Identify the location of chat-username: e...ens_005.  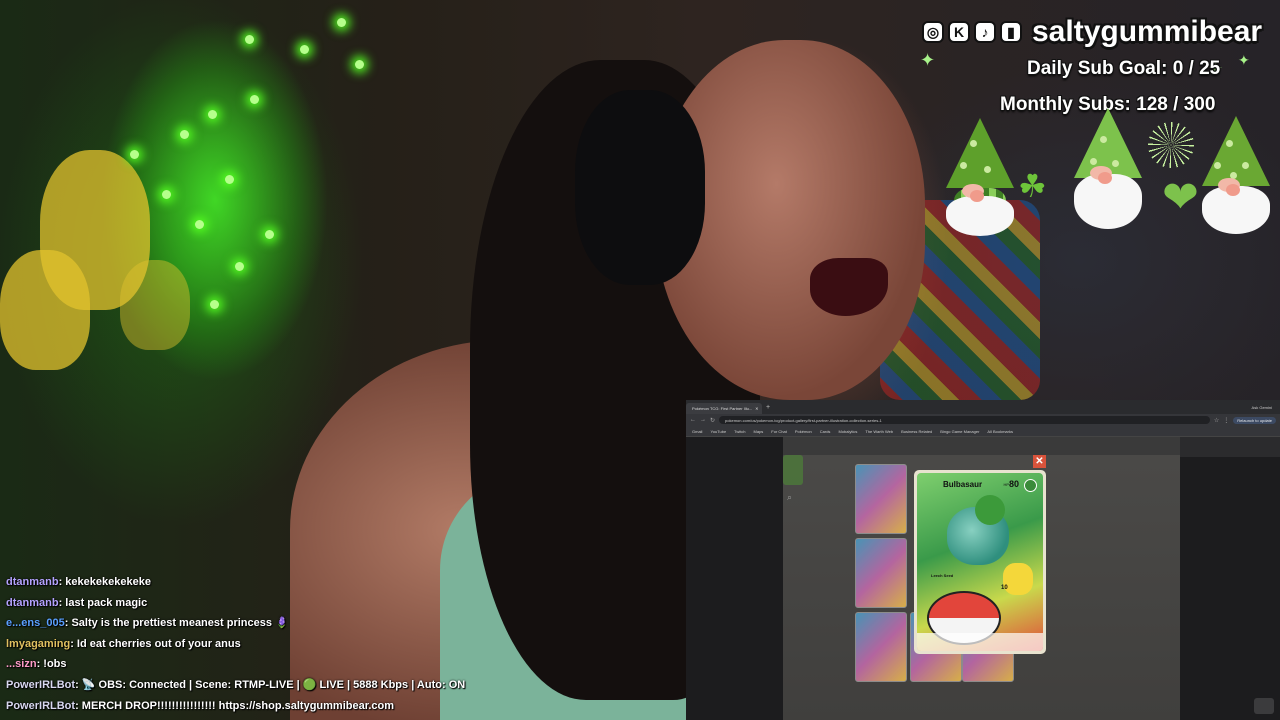
(35, 623).